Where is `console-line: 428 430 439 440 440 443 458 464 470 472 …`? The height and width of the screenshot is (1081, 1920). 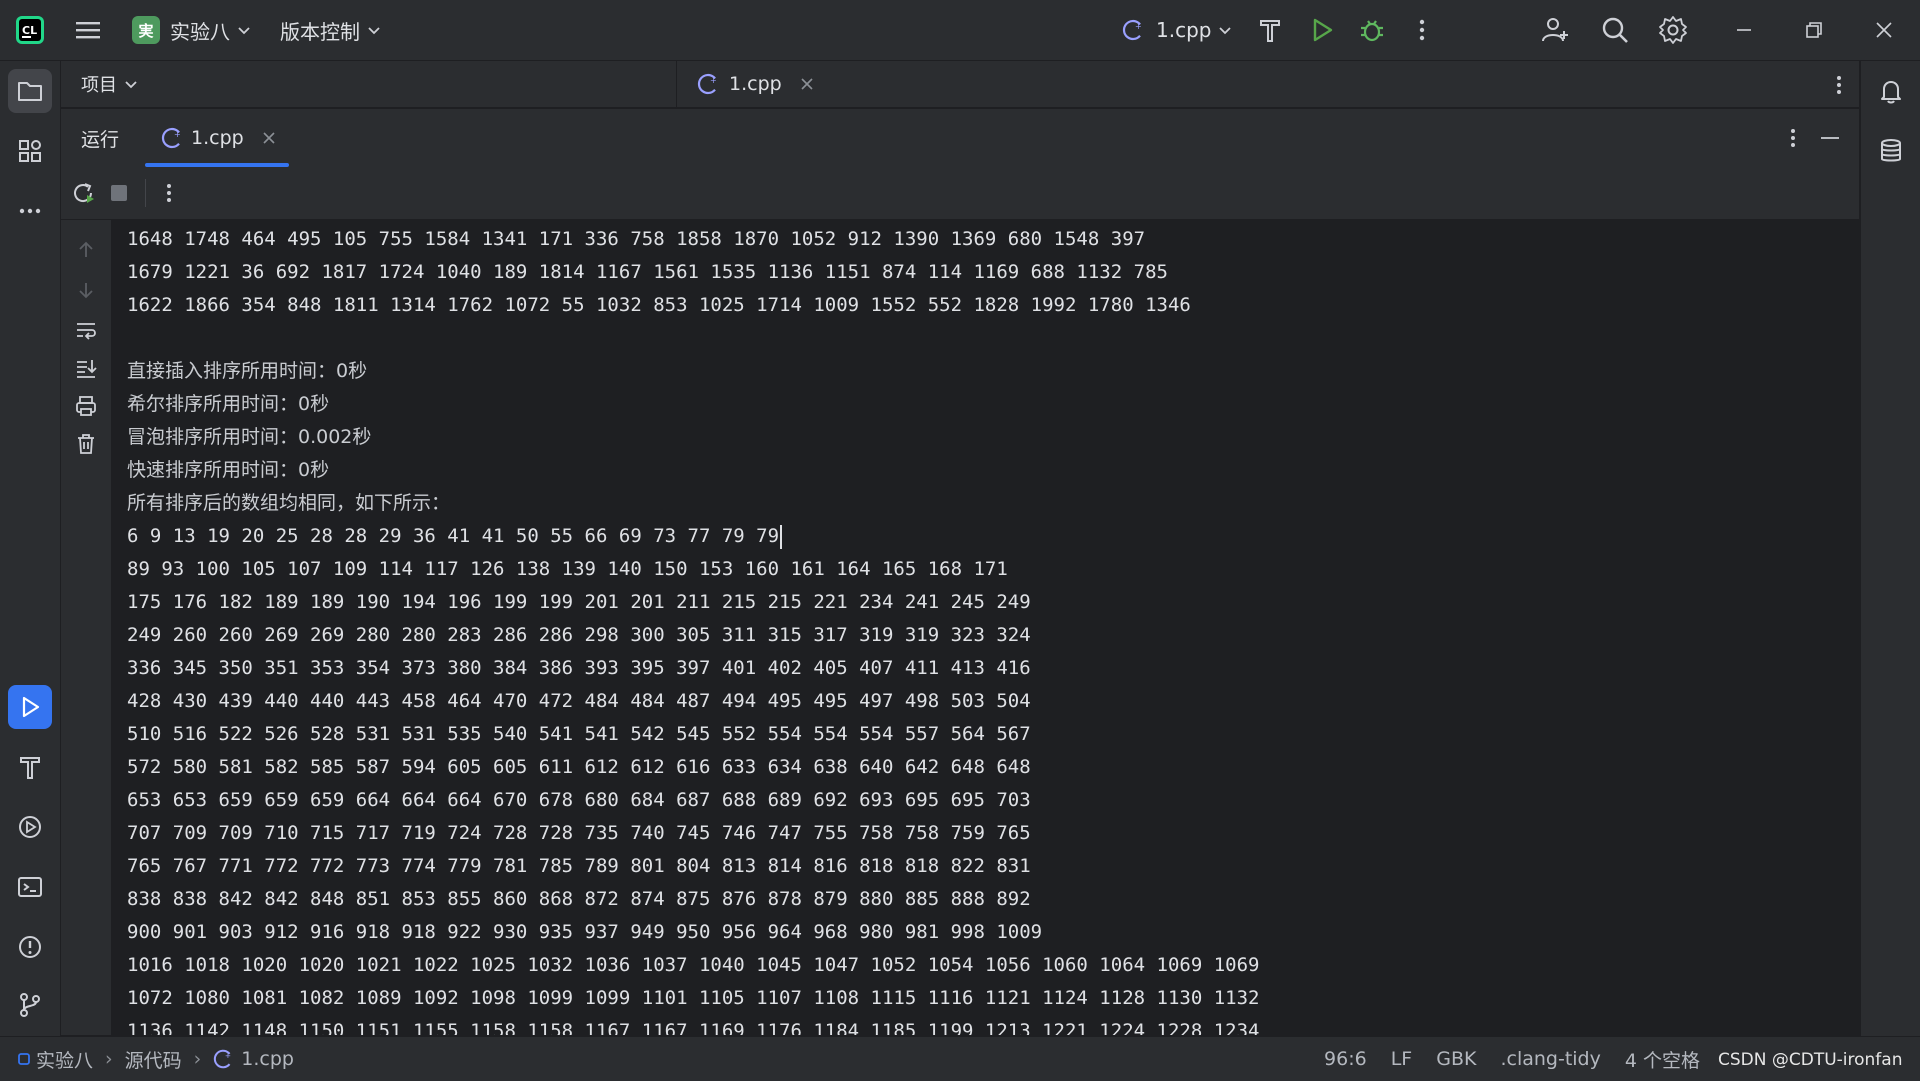 console-line: 428 430 439 440 440 443 458 464 470 472 … is located at coordinates (693, 701).